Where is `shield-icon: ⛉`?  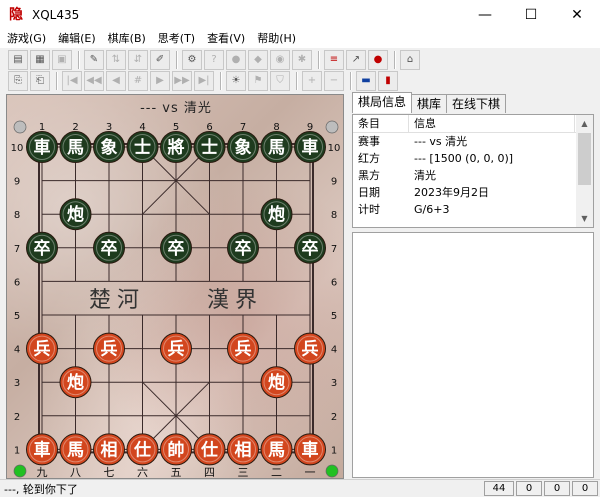 shield-icon: ⛉ is located at coordinates (280, 80).